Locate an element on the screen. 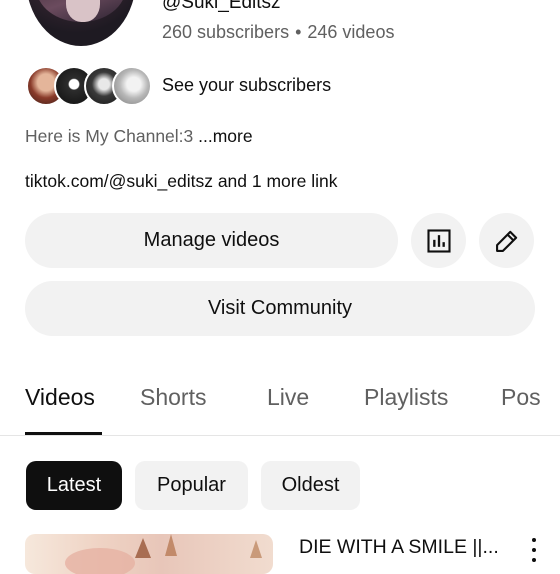  analytics-icon is located at coordinates (438, 240).